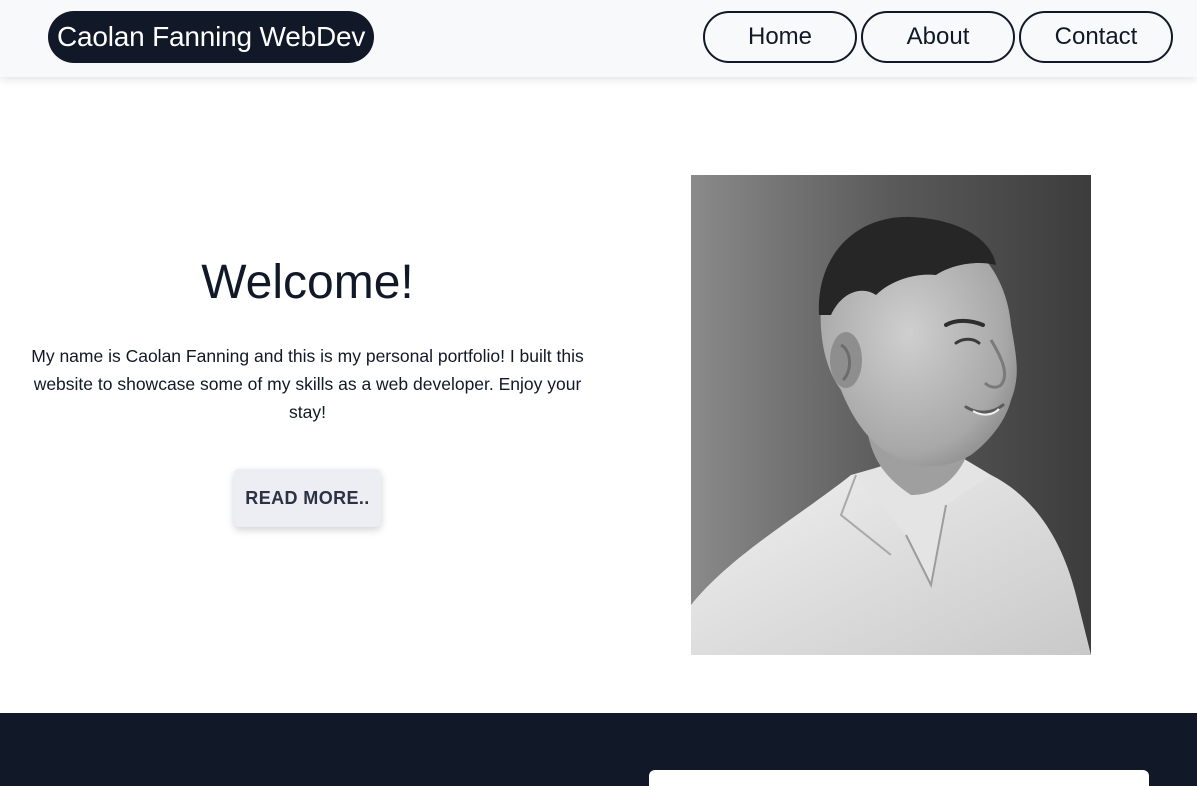 This screenshot has height=786, width=1197. What do you see at coordinates (899, 778) in the screenshot?
I see `footer-card` at bounding box center [899, 778].